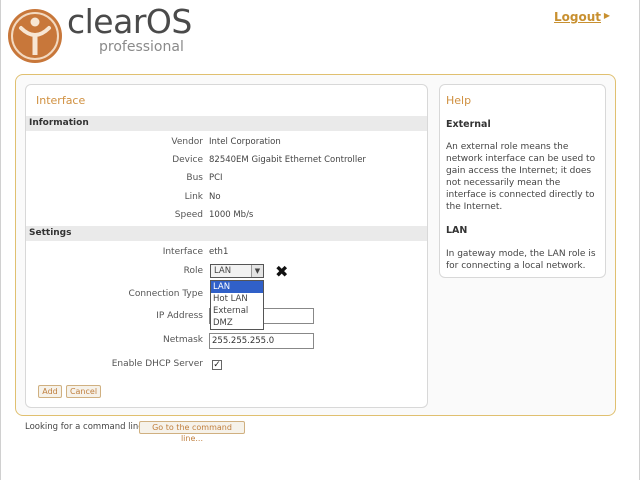 This screenshot has width=640, height=480. Describe the element at coordinates (606, 15) in the screenshot. I see `arrow-right-icon: ▶` at that location.